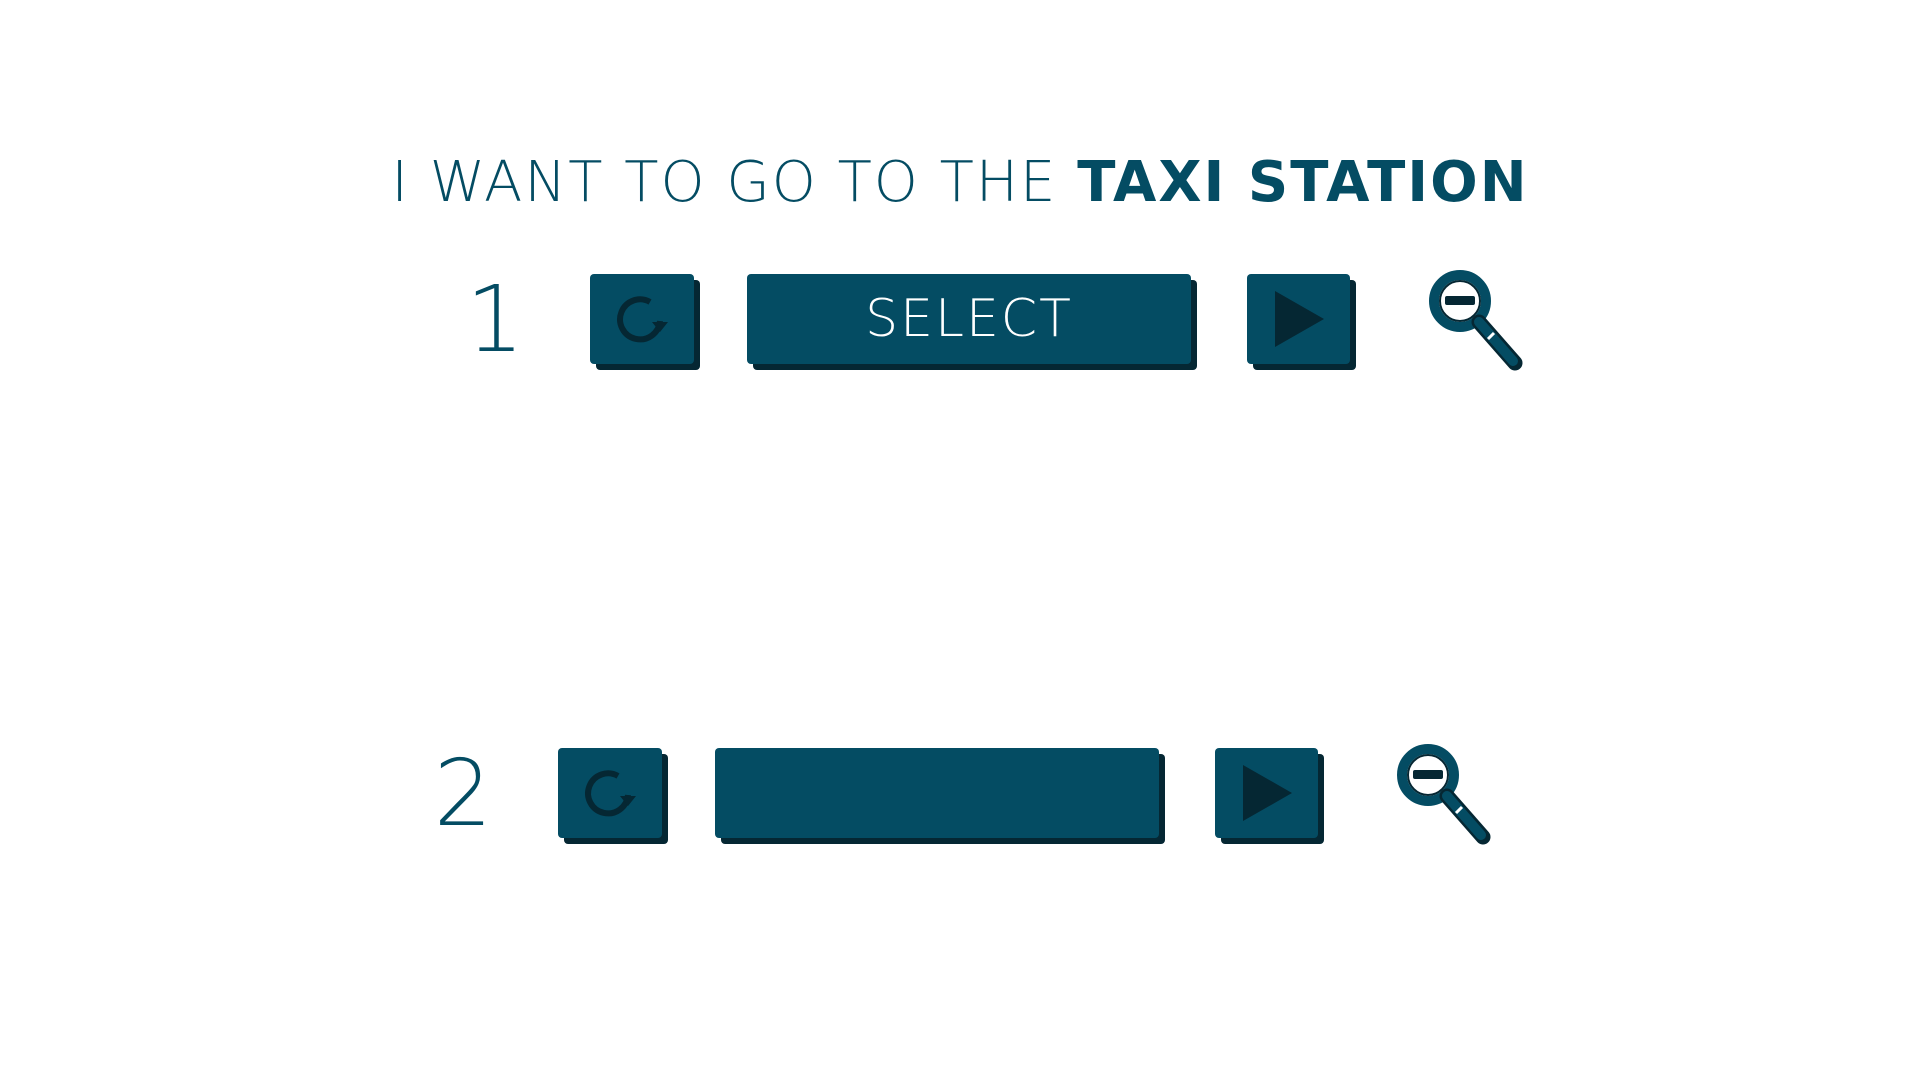 Image resolution: width=1920 pixels, height=1081 pixels. What do you see at coordinates (463, 793) in the screenshot?
I see `row-number: 2` at bounding box center [463, 793].